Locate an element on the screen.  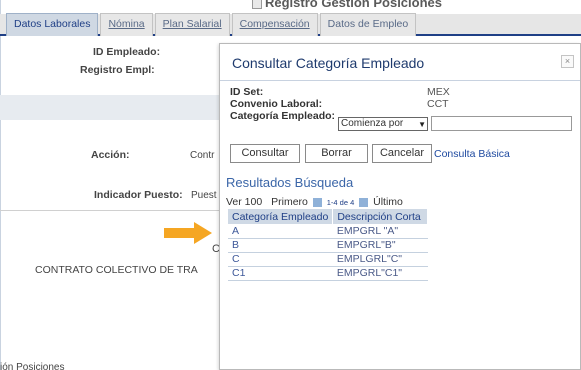
modal-header: Consultar Categoría Empleado × is located at coordinates (400, 62).